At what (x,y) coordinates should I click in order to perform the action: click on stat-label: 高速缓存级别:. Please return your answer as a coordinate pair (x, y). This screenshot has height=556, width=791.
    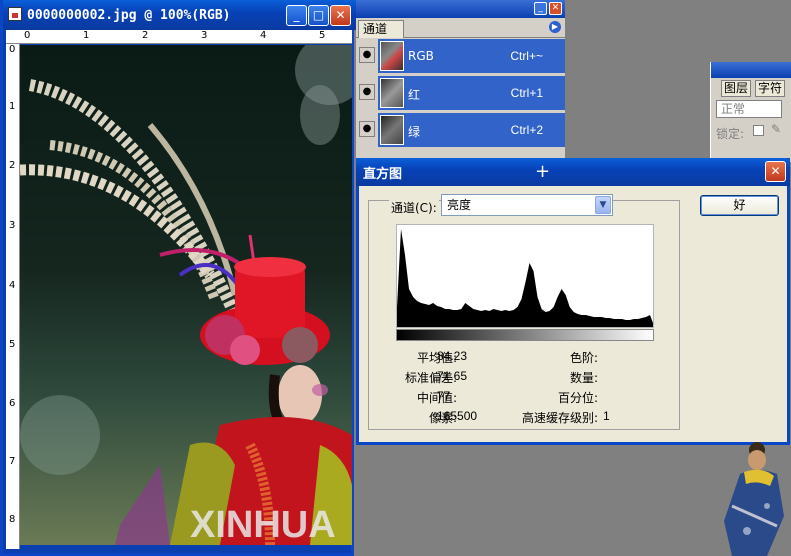
    Looking at the image, I should click on (559, 418).